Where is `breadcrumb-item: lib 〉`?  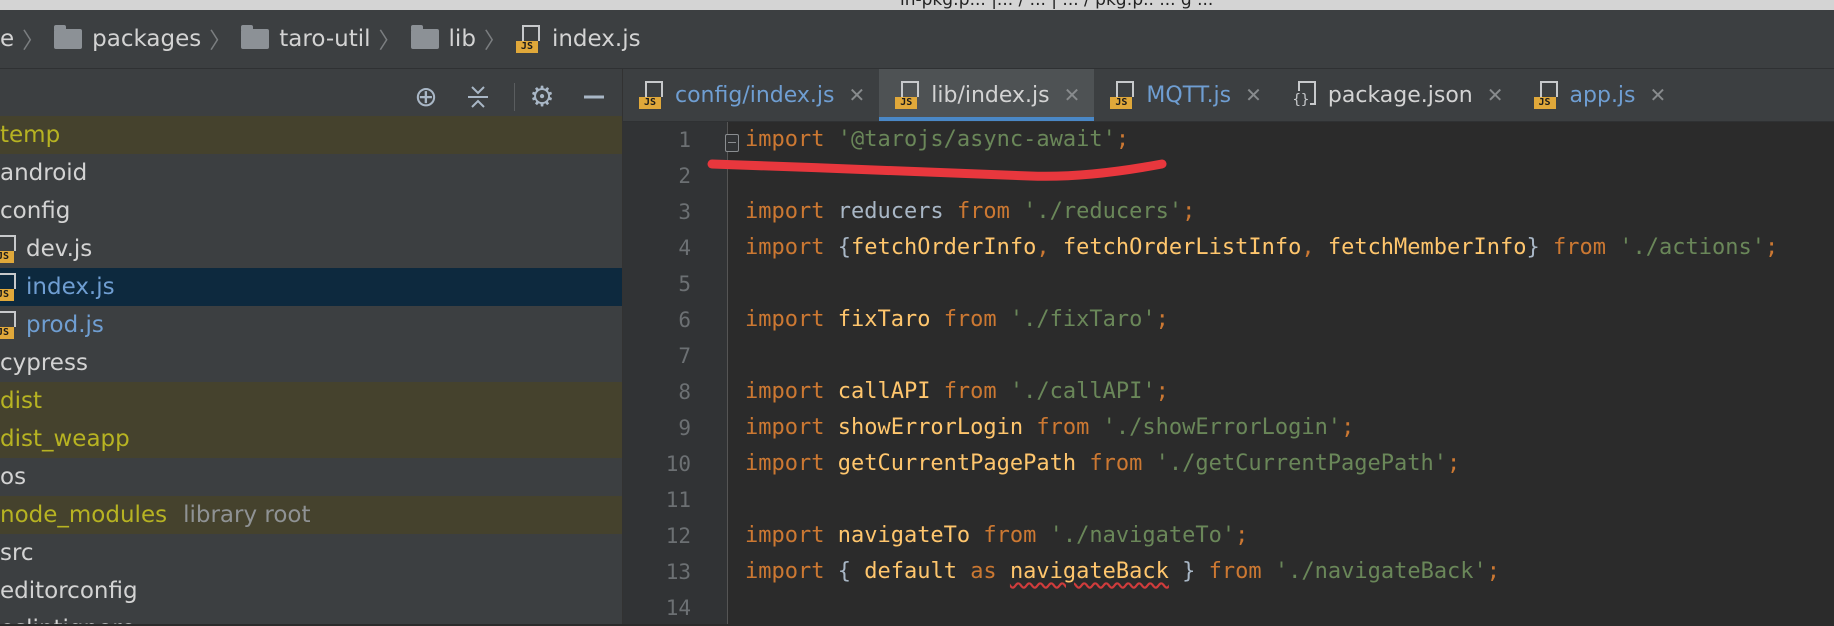 breadcrumb-item: lib 〉 is located at coordinates (463, 39).